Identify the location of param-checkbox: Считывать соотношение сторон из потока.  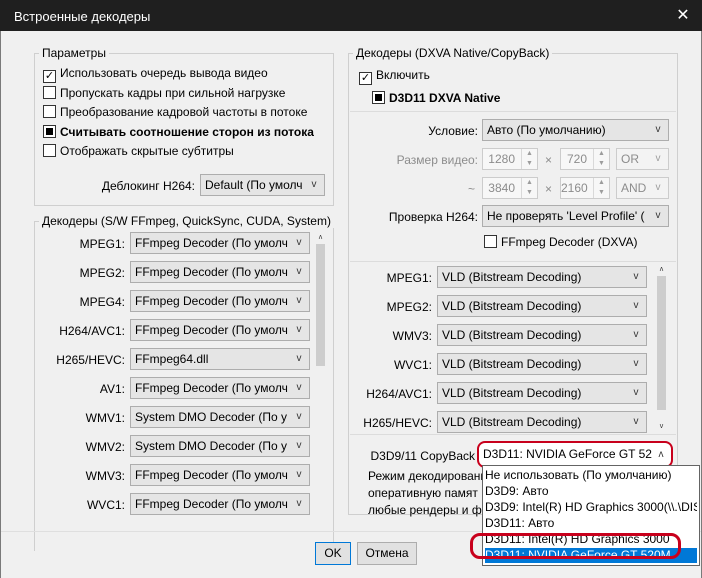
(178, 132).